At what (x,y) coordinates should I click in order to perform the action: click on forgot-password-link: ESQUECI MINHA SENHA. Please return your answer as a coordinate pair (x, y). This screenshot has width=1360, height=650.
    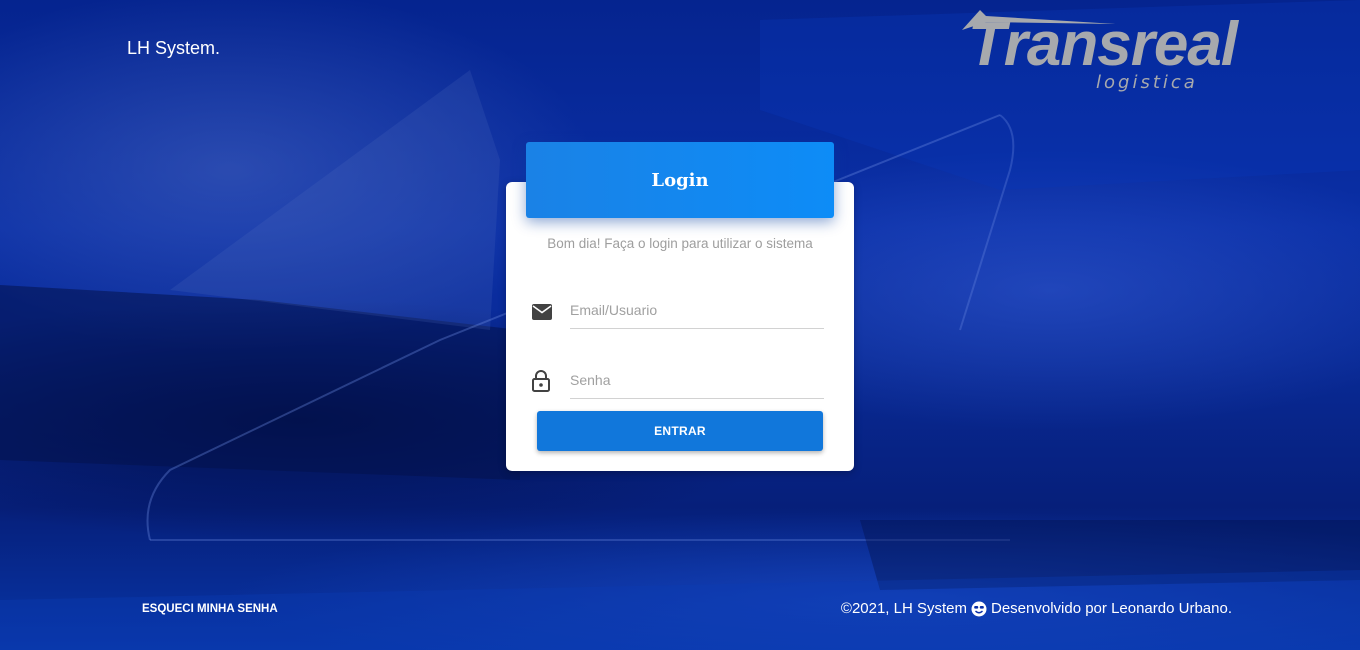
    Looking at the image, I should click on (210, 609).